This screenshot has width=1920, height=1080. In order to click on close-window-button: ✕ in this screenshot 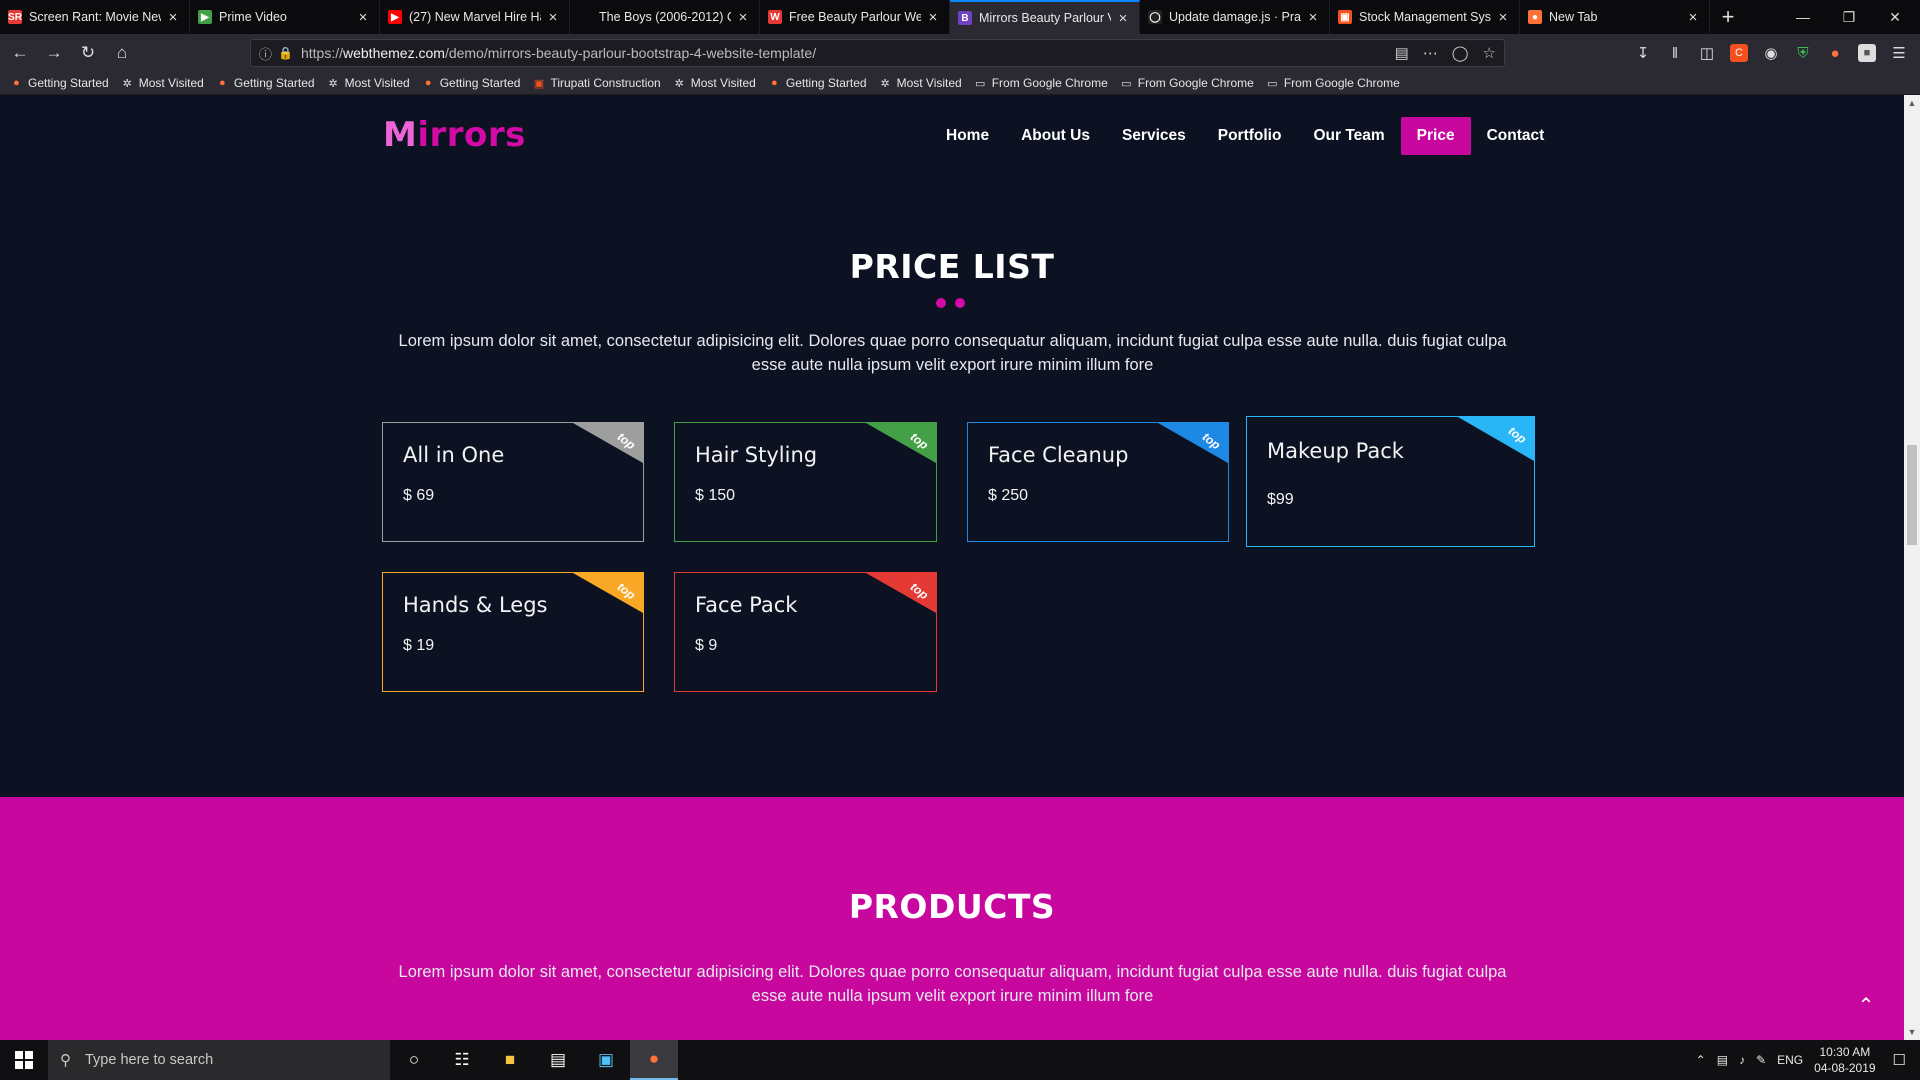, I will do `click(1895, 17)`.